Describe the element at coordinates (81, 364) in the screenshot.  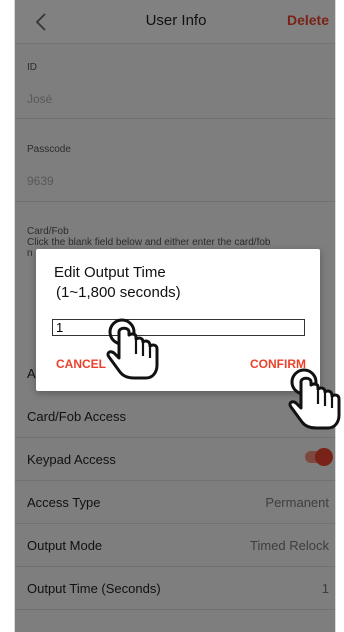
I see `cancel-button: CANCEL` at that location.